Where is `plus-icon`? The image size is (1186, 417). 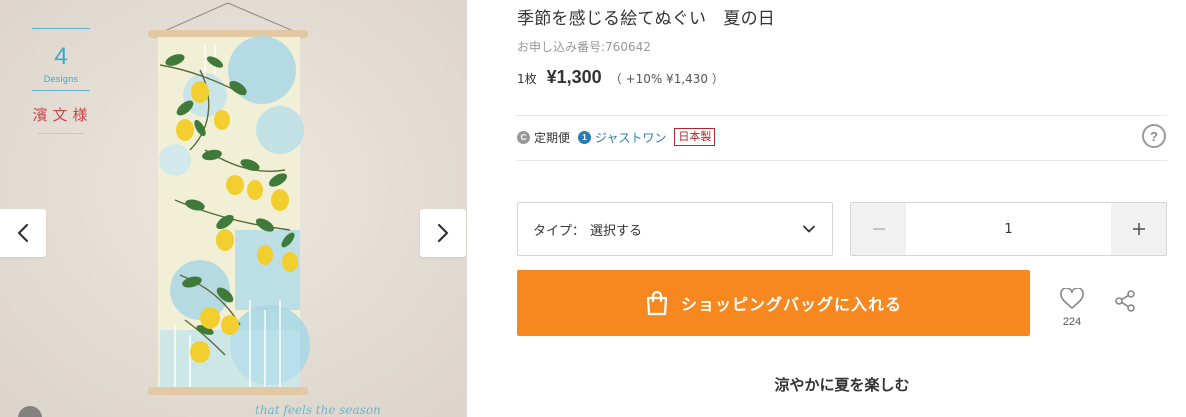 plus-icon is located at coordinates (1138, 229).